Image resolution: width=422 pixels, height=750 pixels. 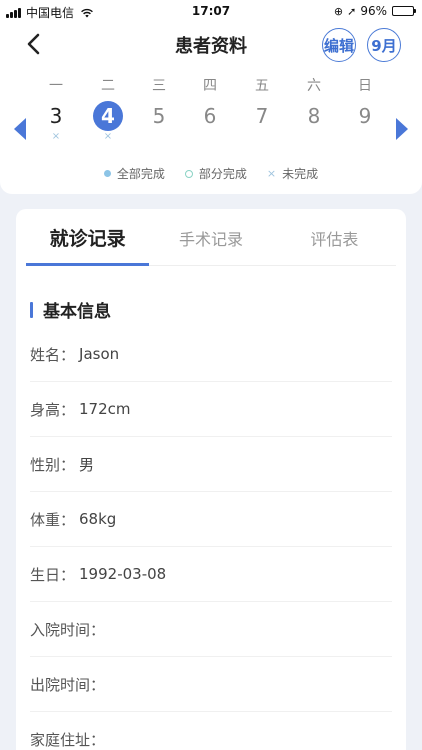 I want to click on record-tabs: 就诊记录 手术记录 评估表, so click(x=211, y=237).